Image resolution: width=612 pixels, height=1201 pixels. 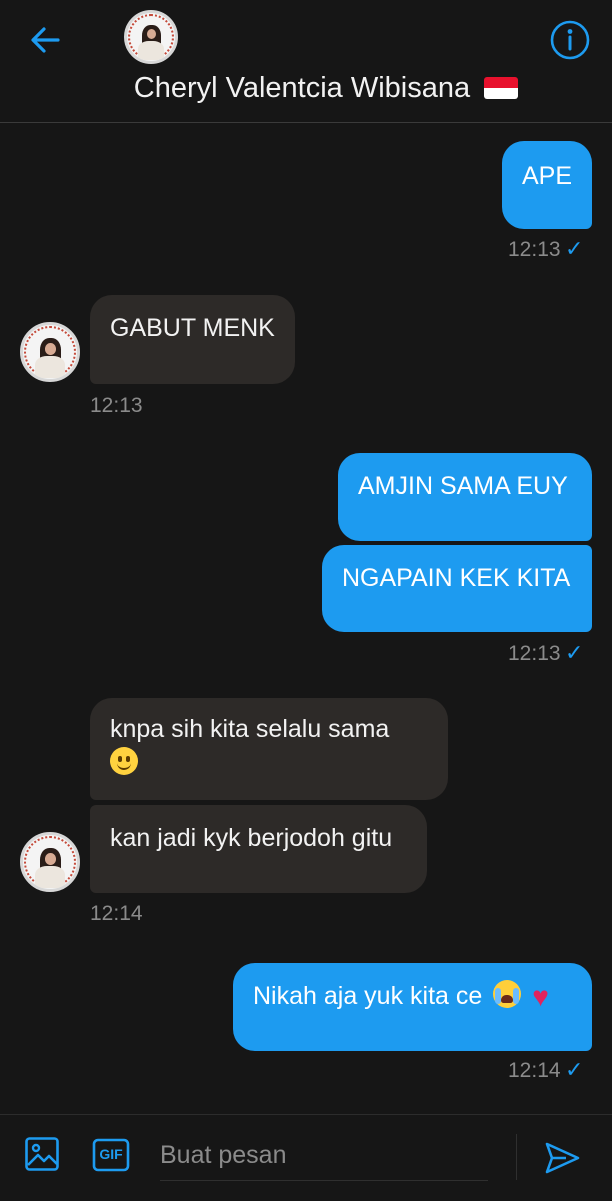 What do you see at coordinates (501, 88) in the screenshot?
I see `indonesia-flag-icon` at bounding box center [501, 88].